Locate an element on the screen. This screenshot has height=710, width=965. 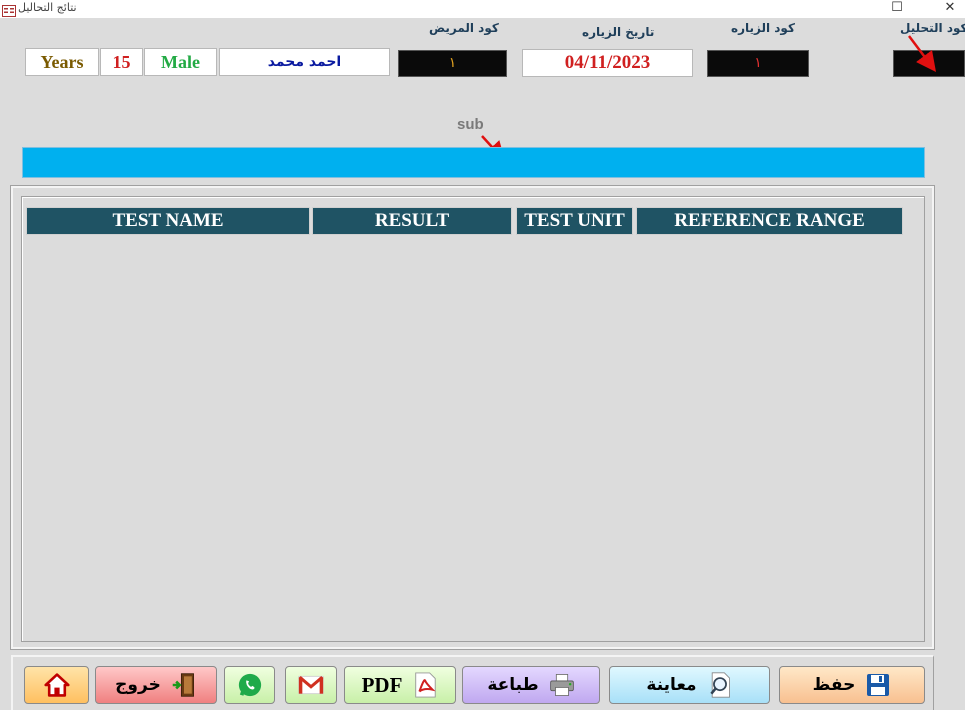
maximize-button: ☐ is located at coordinates (897, 9).